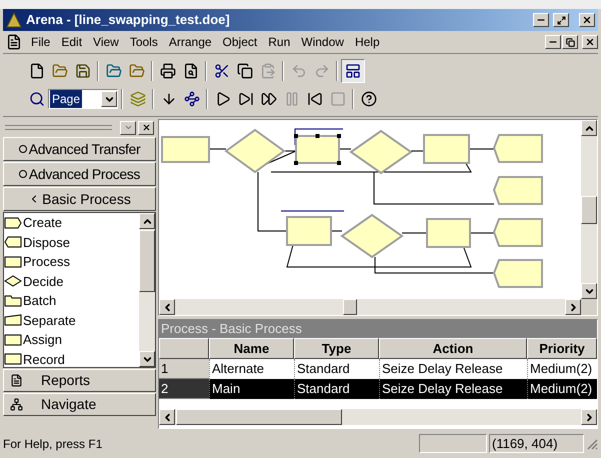 The width and height of the screenshot is (601, 458). I want to click on connect-icon, so click(192, 99).